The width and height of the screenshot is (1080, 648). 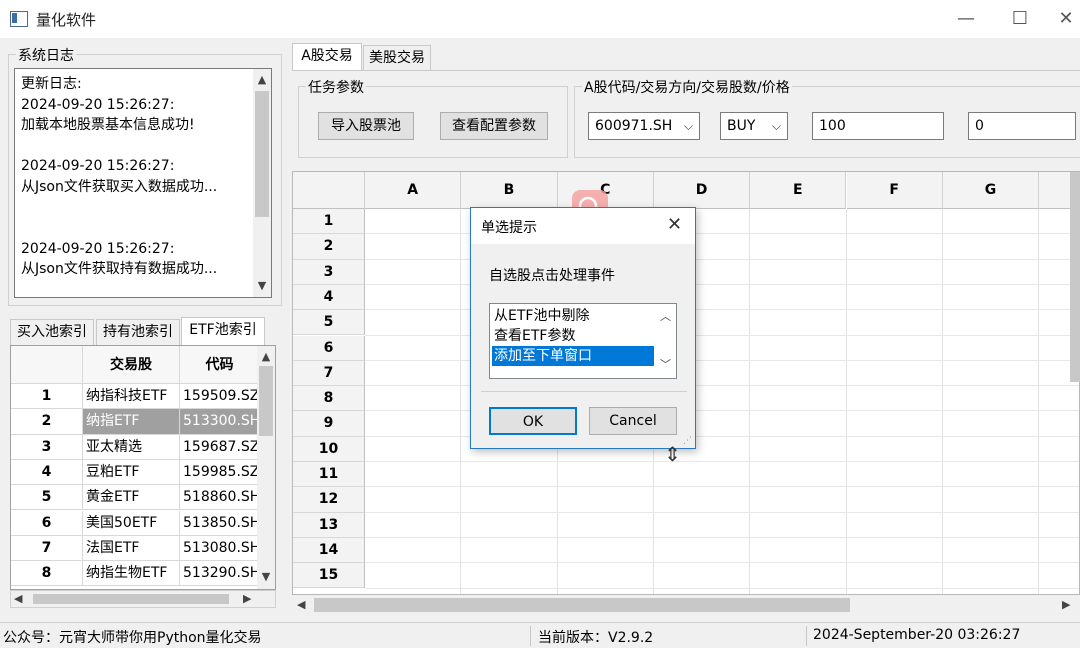 I want to click on etf-name-cell: 纳指ETF, so click(x=131, y=422).